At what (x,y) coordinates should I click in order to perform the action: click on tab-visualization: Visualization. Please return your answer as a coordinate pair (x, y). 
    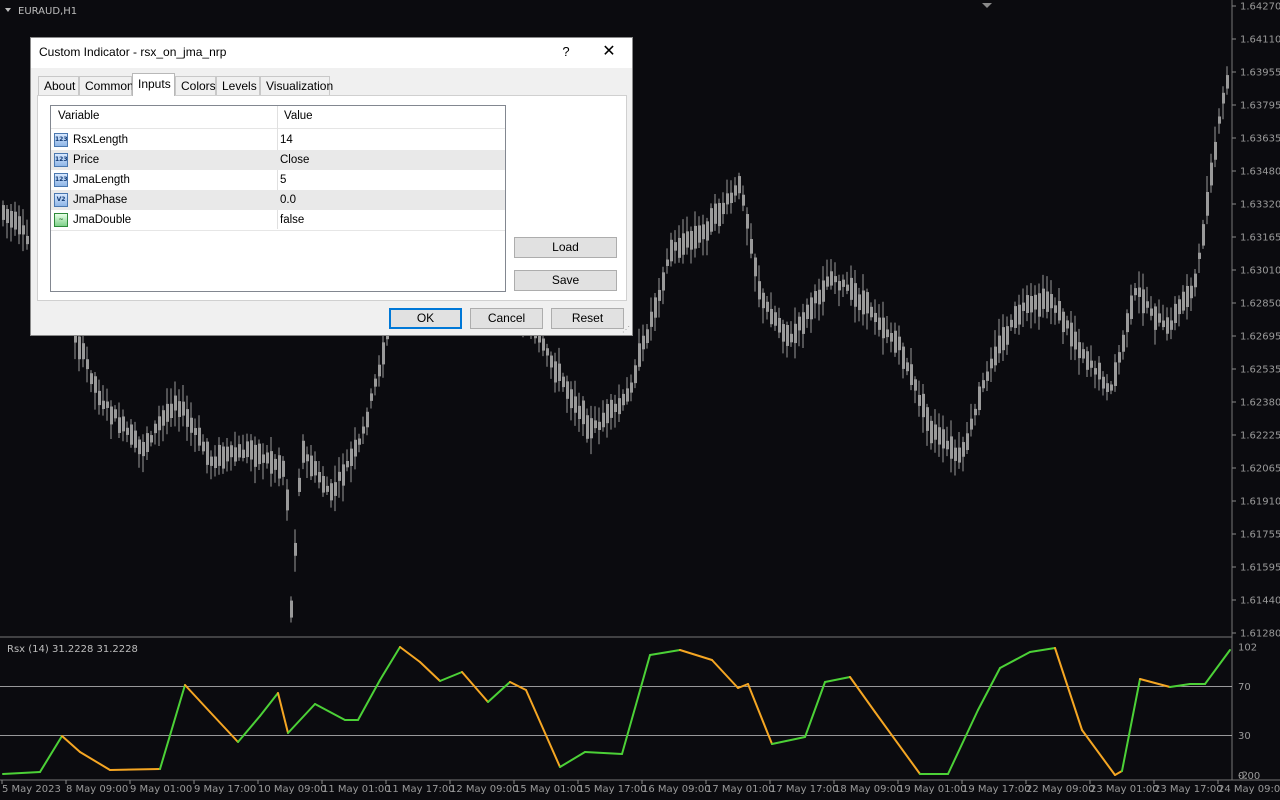
    Looking at the image, I should click on (296, 85).